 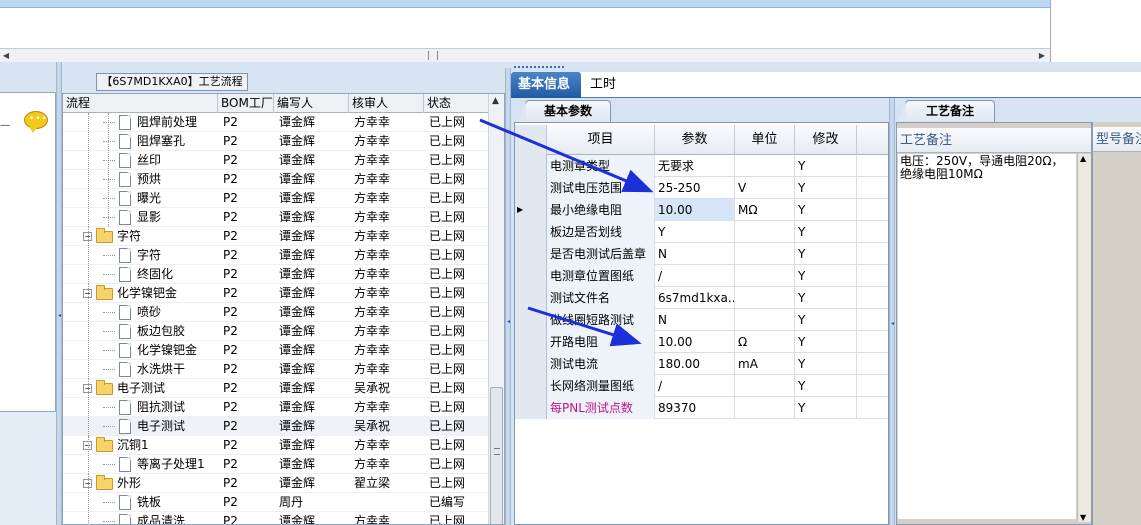 I want to click on tree-row: 化学镍钯金 P2 谭金辉 方幸幸 已上网, so click(x=275, y=350).